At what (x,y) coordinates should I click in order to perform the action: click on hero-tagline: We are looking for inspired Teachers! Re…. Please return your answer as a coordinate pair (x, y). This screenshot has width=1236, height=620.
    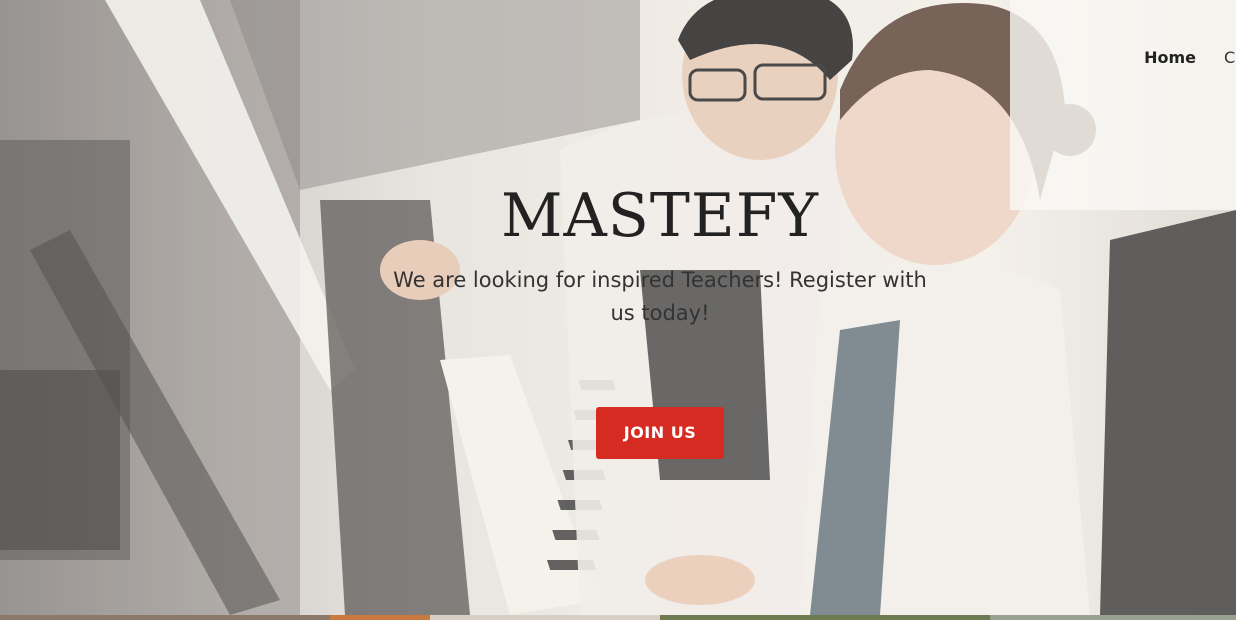
    Looking at the image, I should click on (660, 296).